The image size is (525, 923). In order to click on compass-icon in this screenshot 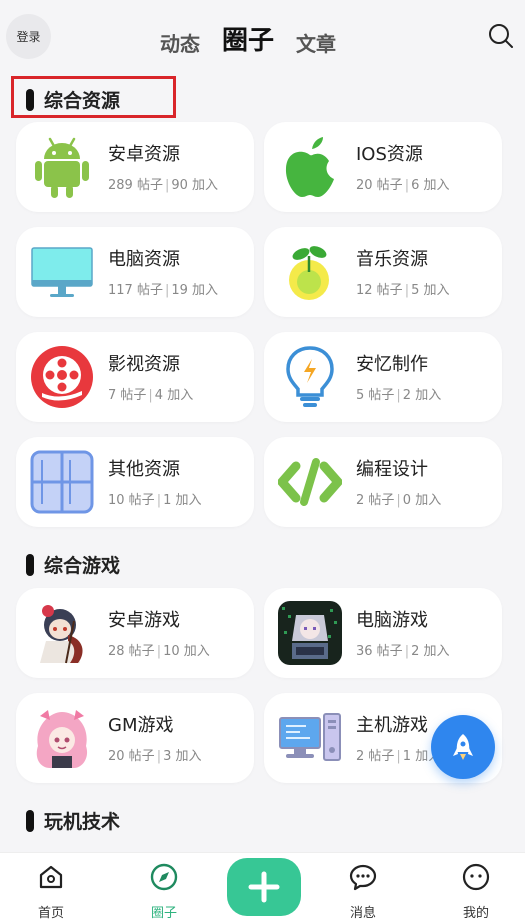, I will do `click(164, 877)`.